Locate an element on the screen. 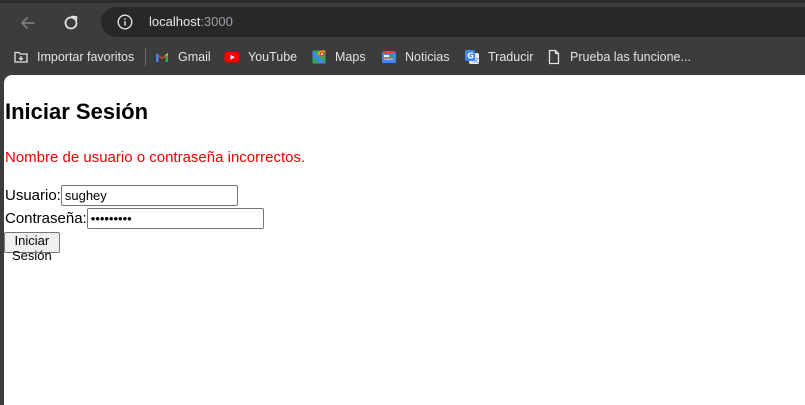  bookmark-gmail: Gmail is located at coordinates (182, 57).